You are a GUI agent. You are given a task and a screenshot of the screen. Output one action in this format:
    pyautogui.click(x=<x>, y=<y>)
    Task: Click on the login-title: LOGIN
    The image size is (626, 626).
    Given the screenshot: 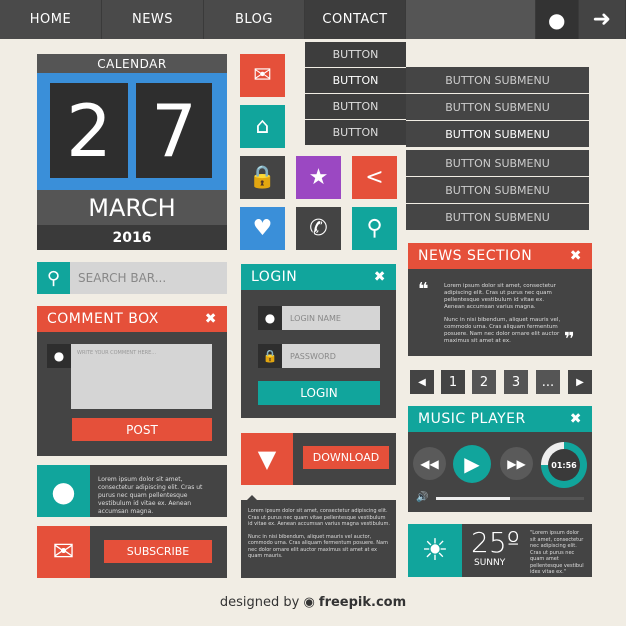 What is the action you would take?
    pyautogui.click(x=274, y=277)
    